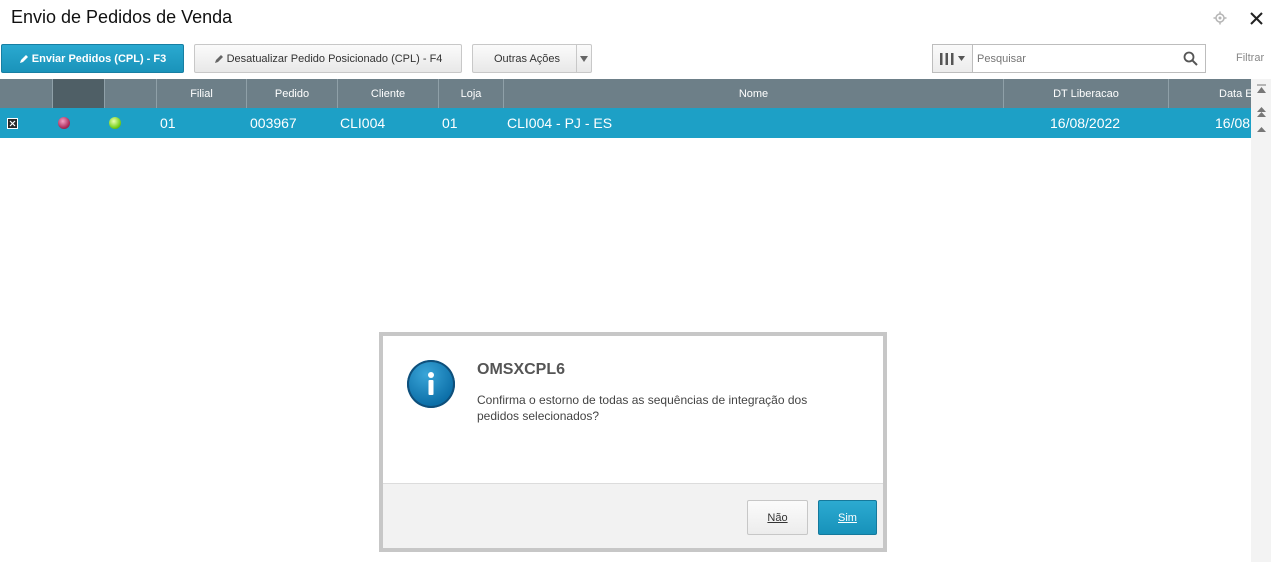 The image size is (1271, 562). What do you see at coordinates (633, 515) in the screenshot?
I see `dialog-footer: Não Sim` at bounding box center [633, 515].